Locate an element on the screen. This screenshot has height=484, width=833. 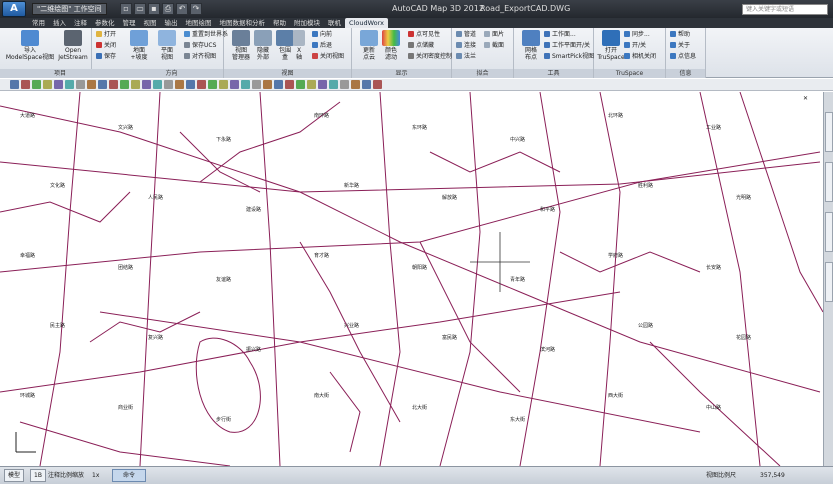
open-icon: ▭ is located at coordinates (140, 9).